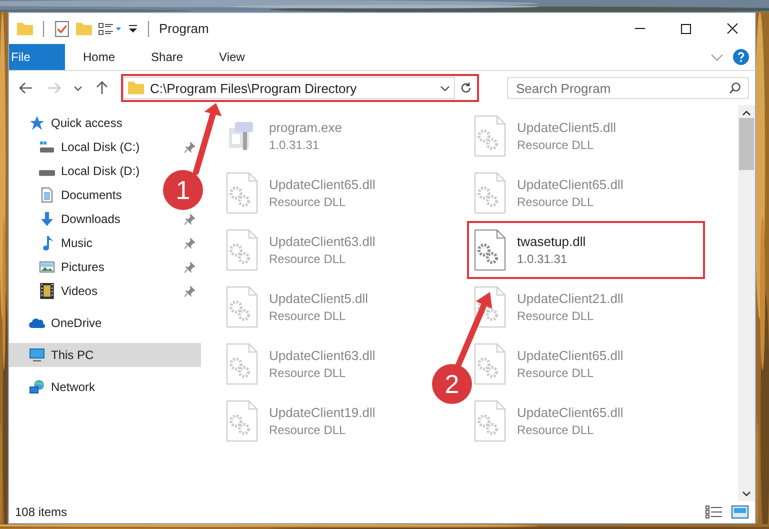 The image size is (769, 529). I want to click on sidebar-item: Network, so click(55, 387).